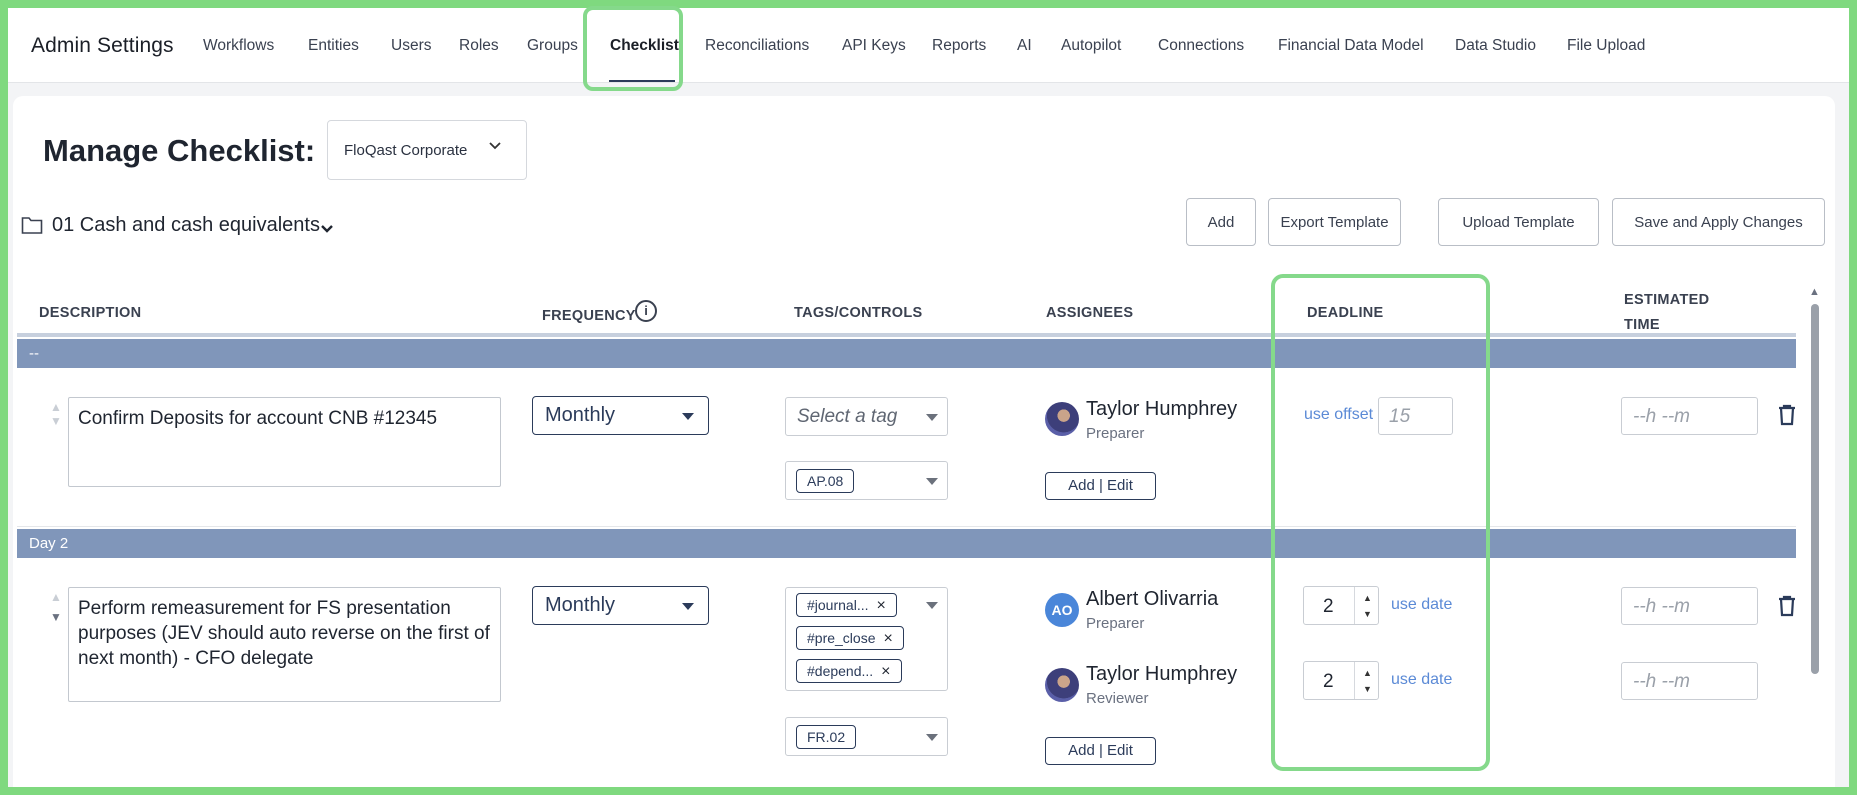  What do you see at coordinates (589, 316) in the screenshot?
I see `header-frequency: FREQUENCY` at bounding box center [589, 316].